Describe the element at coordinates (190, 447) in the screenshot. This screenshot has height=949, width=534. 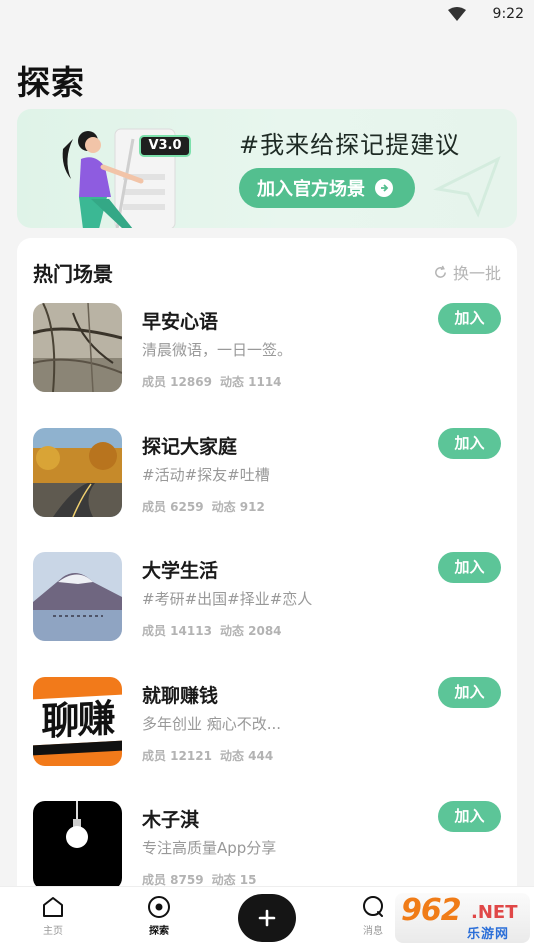
I see `scene-name: 探记大家庭` at that location.